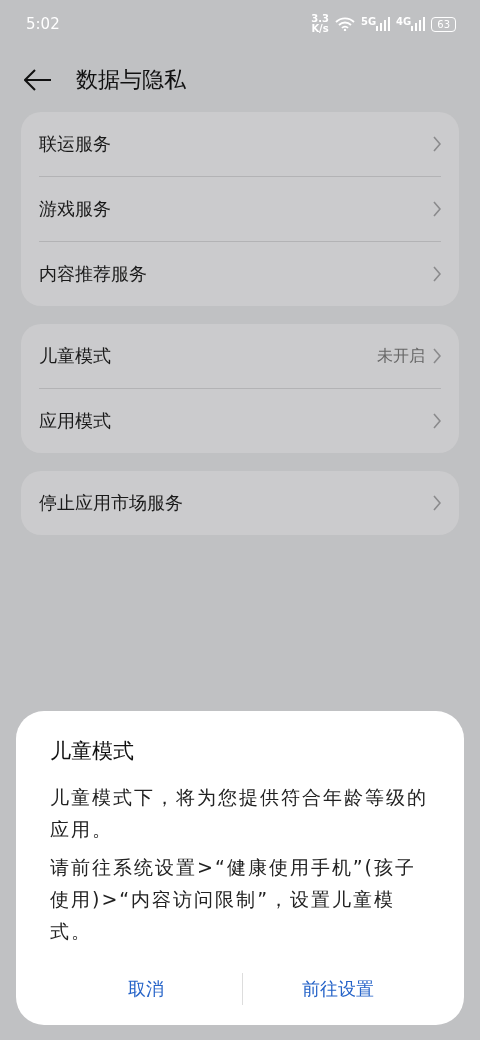 The height and width of the screenshot is (1040, 480). Describe the element at coordinates (240, 356) in the screenshot. I see `settings-row: 儿童模式 未开启` at that location.